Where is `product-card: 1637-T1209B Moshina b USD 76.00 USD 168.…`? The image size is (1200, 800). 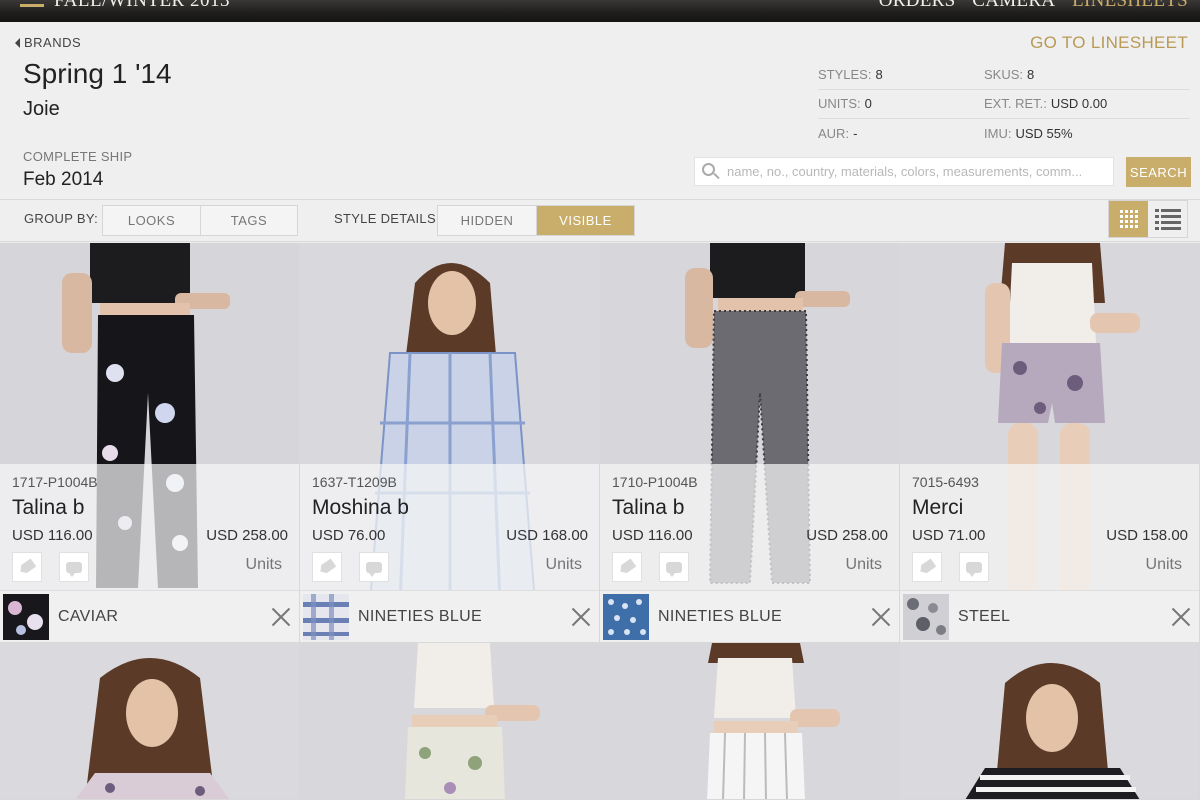
product-card: 1637-T1209B Moshina b USD 76.00 USD 168.… is located at coordinates (450, 443).